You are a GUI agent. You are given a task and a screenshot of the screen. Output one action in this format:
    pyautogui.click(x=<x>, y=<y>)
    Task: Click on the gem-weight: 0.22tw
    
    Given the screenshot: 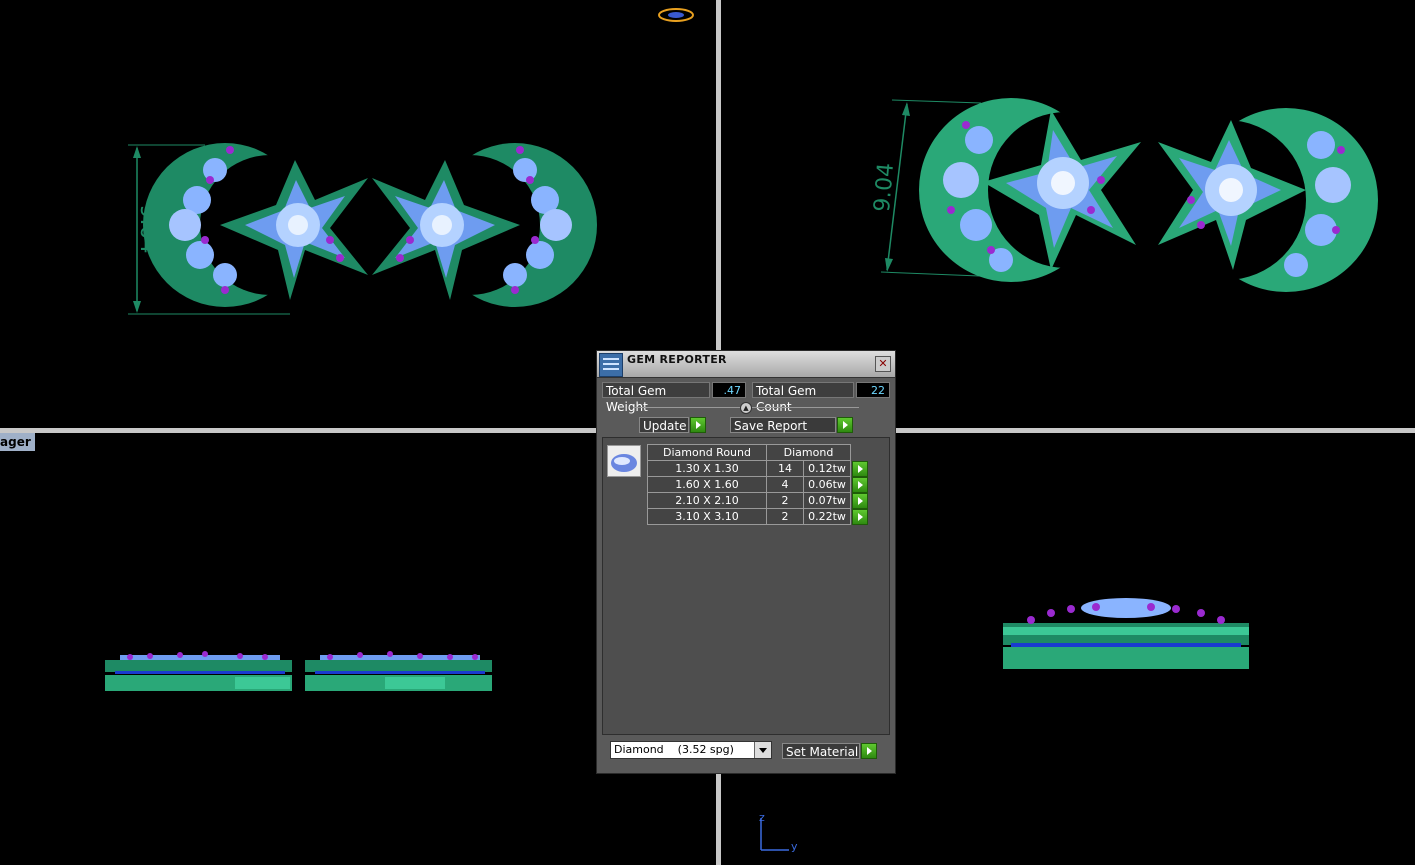 What is the action you would take?
    pyautogui.click(x=827, y=516)
    